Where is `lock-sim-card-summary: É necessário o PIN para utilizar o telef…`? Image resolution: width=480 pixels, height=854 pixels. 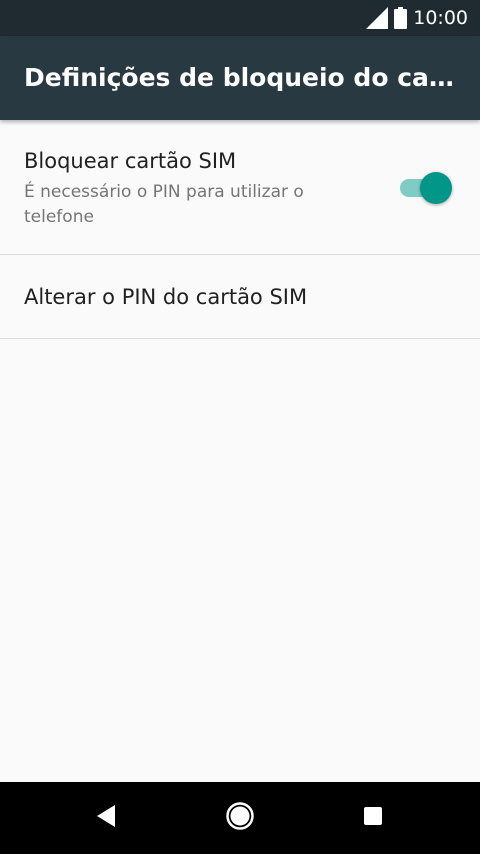
lock-sim-card-summary: É necessário o PIN para utilizar o telef… is located at coordinates (164, 204).